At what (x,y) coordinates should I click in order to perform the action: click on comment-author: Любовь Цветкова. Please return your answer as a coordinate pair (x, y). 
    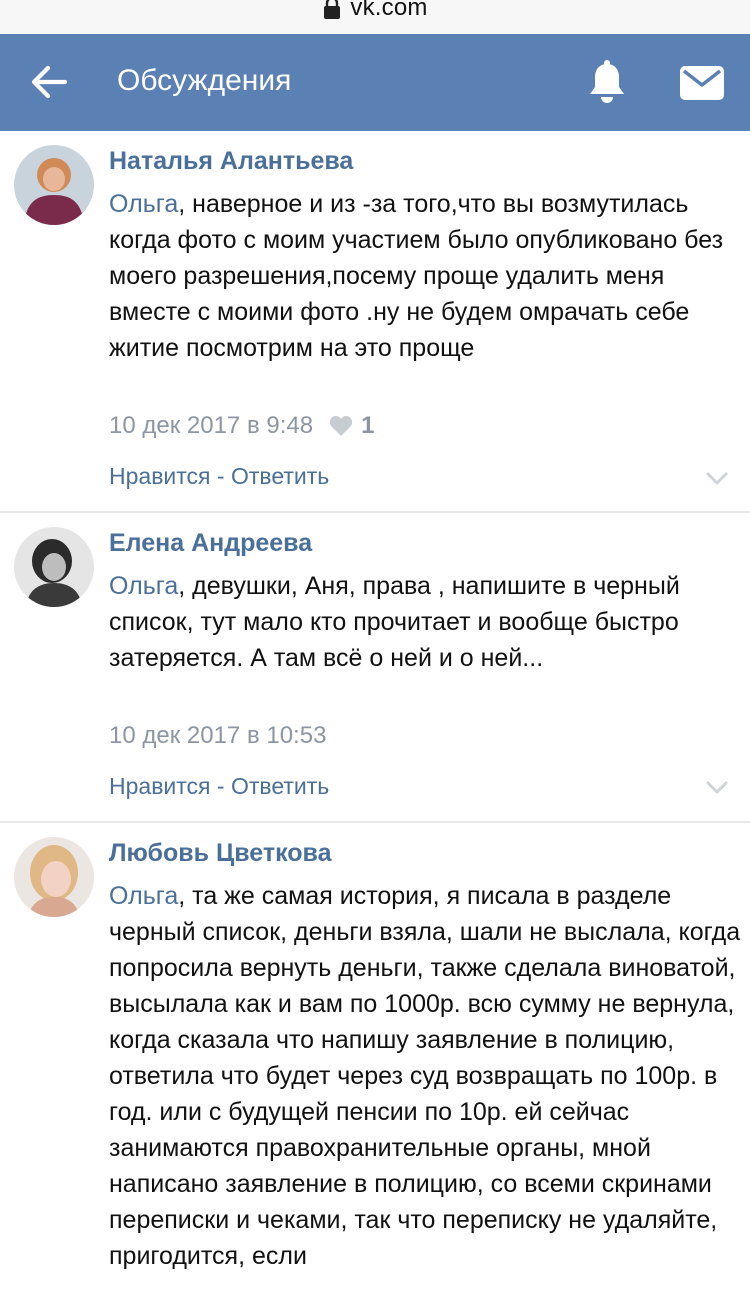
    Looking at the image, I should click on (220, 853).